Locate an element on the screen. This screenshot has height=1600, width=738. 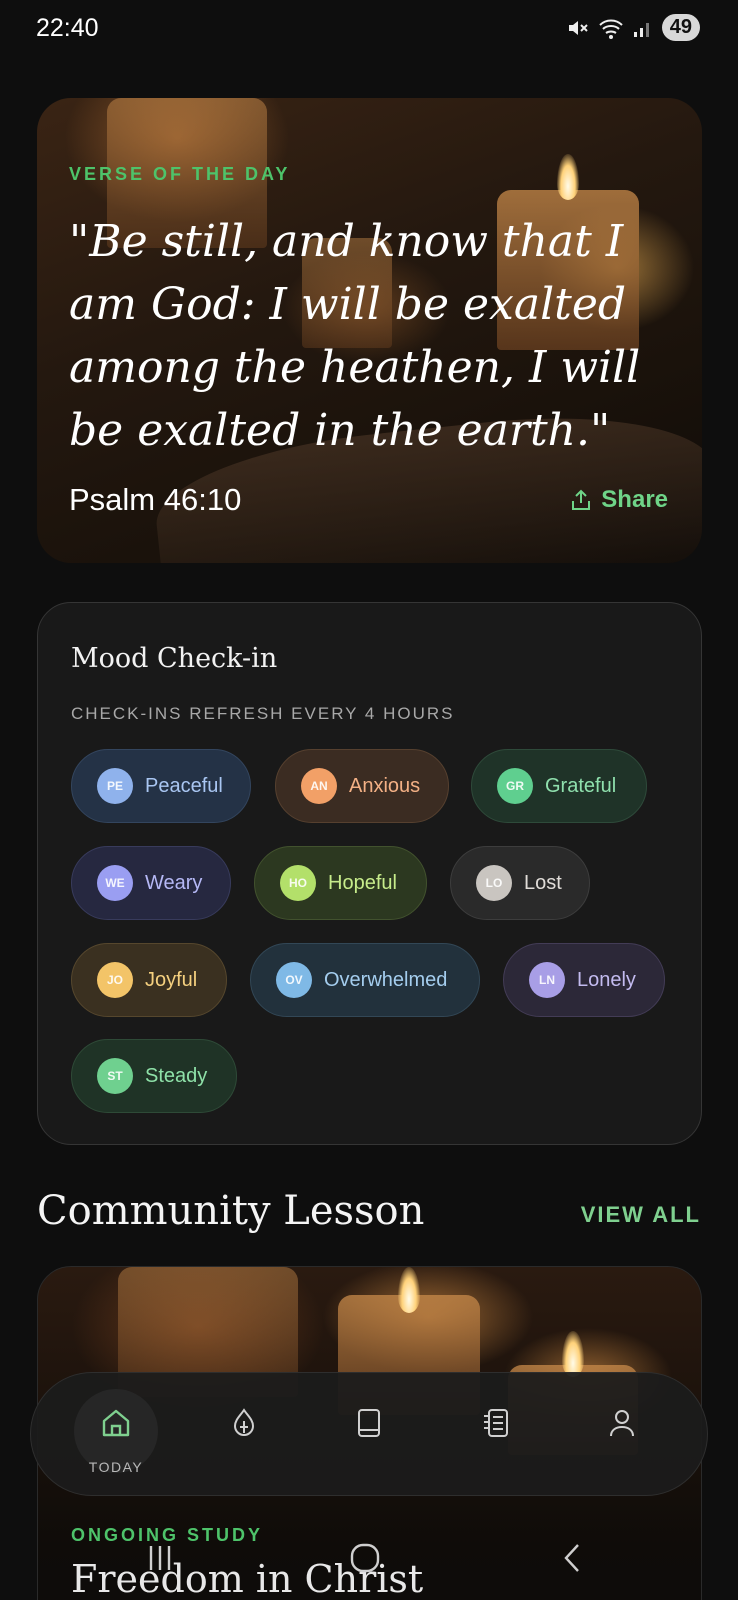
mood-chip-hopeful: HO Hopeful is located at coordinates (340, 883).